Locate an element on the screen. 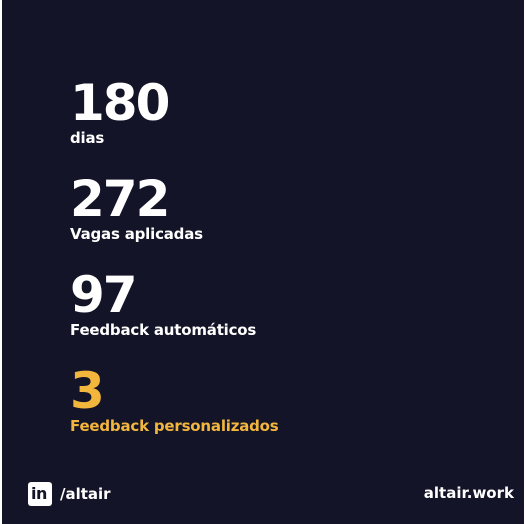 This screenshot has height=524, width=526. handle-text: /altair is located at coordinates (85, 494).